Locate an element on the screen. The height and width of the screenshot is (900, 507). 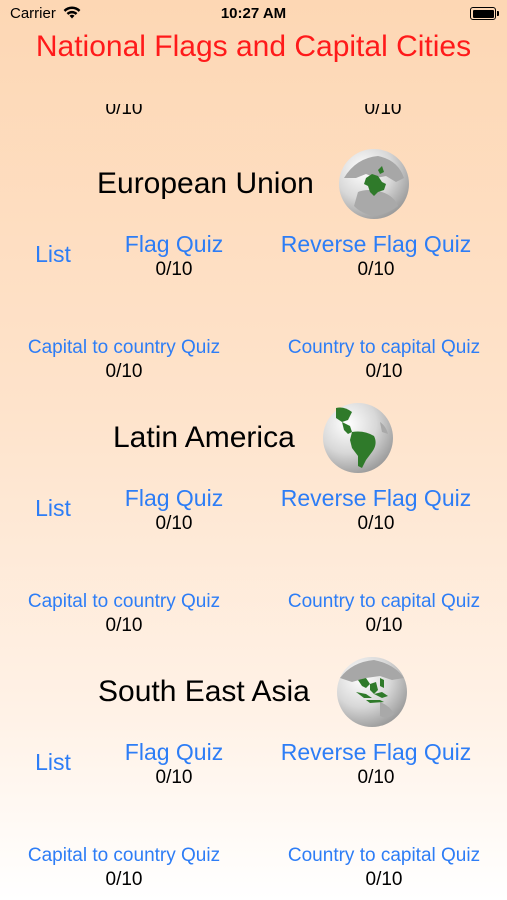
region-header: Latin America is located at coordinates (253, 437).